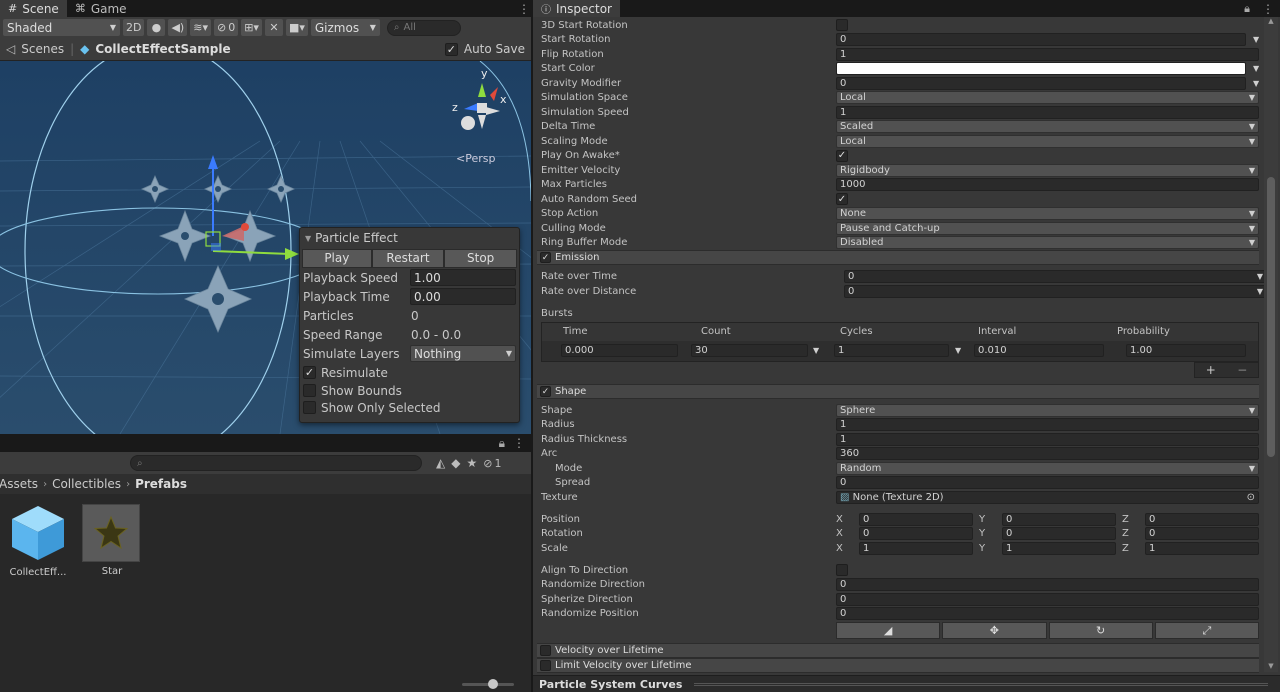  Describe the element at coordinates (1047, 170) in the screenshot. I see `emitter-velocity-dropdown: Rigidbody ▼` at that location.